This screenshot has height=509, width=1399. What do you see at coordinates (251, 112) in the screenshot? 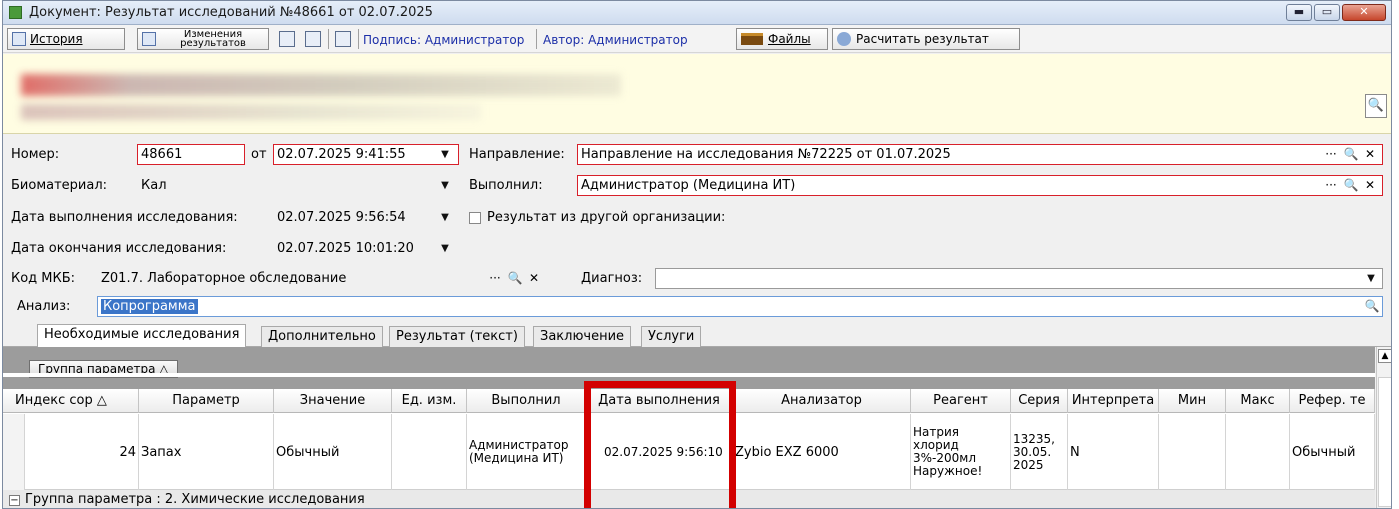
I see `redacted-patient-details` at bounding box center [251, 112].